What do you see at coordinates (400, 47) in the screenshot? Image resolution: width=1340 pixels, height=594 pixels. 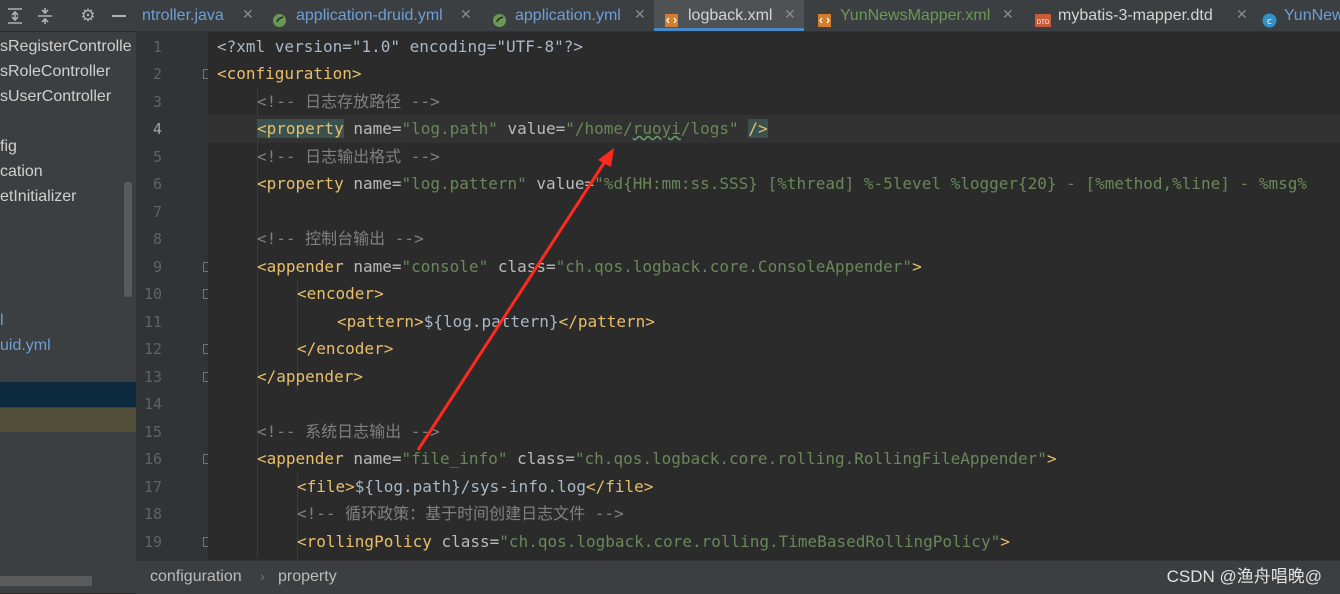 I see `code-line-1: <?xml version="1.0" encoding="UTF-8"?>` at bounding box center [400, 47].